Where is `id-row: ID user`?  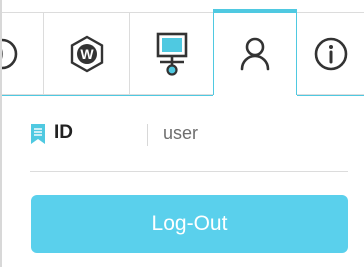 id-row: ID user is located at coordinates (190, 134).